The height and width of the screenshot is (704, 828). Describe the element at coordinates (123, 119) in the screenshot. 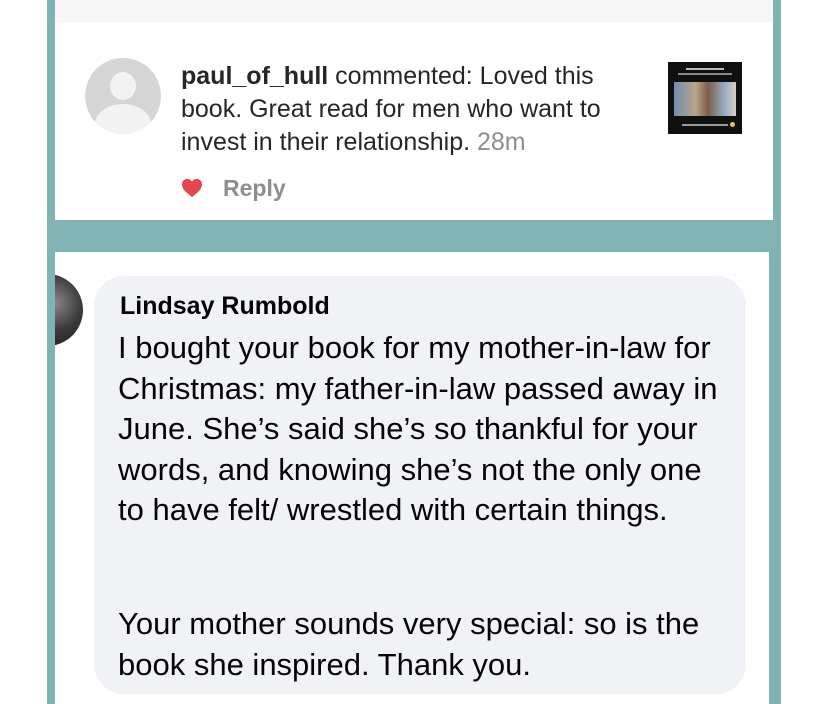

I see `avatar-shoulders-shape` at that location.